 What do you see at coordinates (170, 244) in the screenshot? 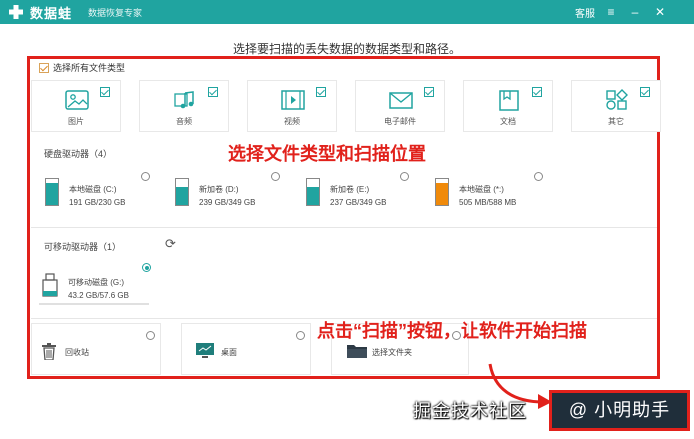
I see `refresh-icon: ⟳` at bounding box center [170, 244].